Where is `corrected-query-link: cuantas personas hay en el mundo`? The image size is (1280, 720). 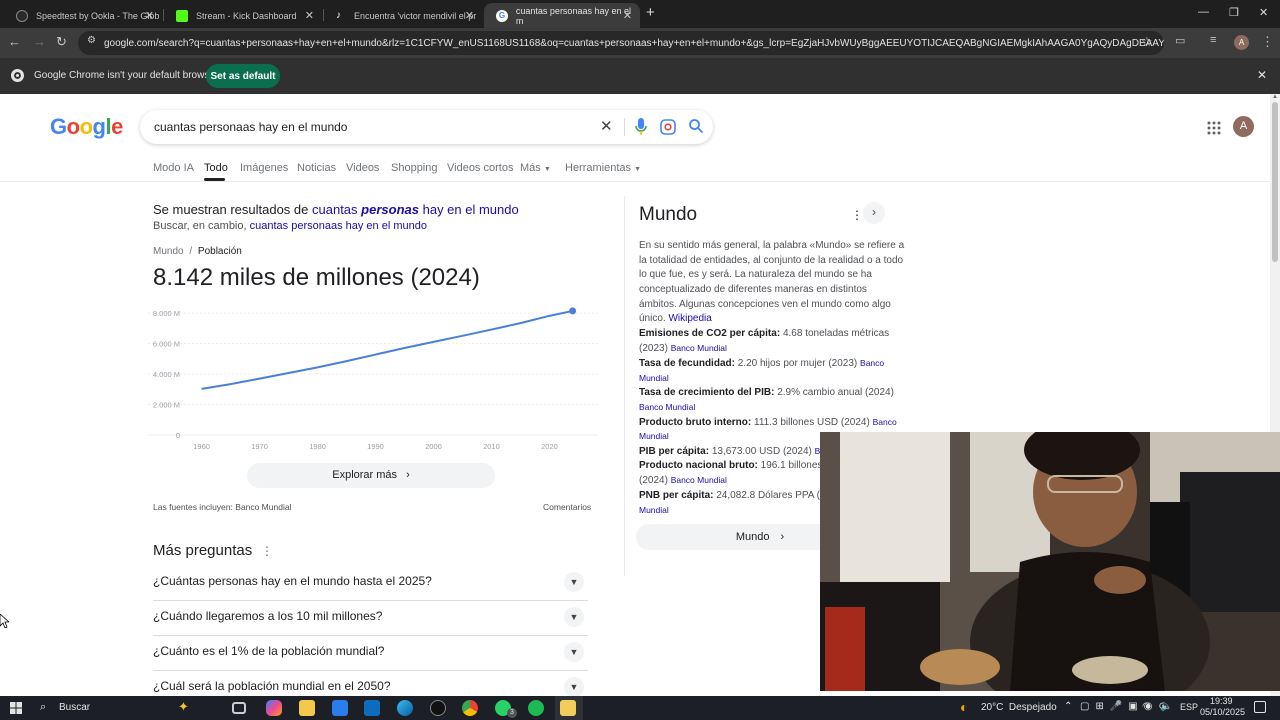 corrected-query-link: cuantas personas hay en el mundo is located at coordinates (415, 209).